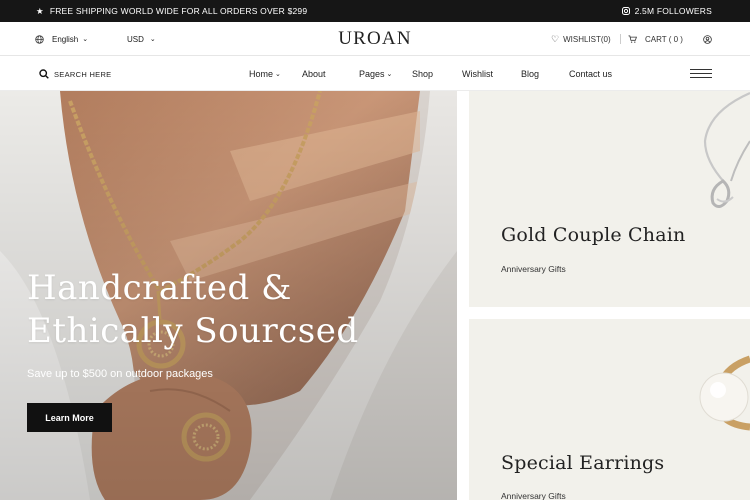 This screenshot has height=500, width=750. I want to click on instagram-icon, so click(625, 11).